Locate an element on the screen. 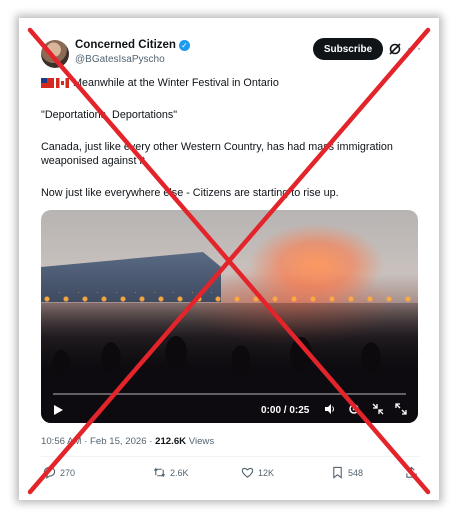  grok-icon is located at coordinates (395, 49).